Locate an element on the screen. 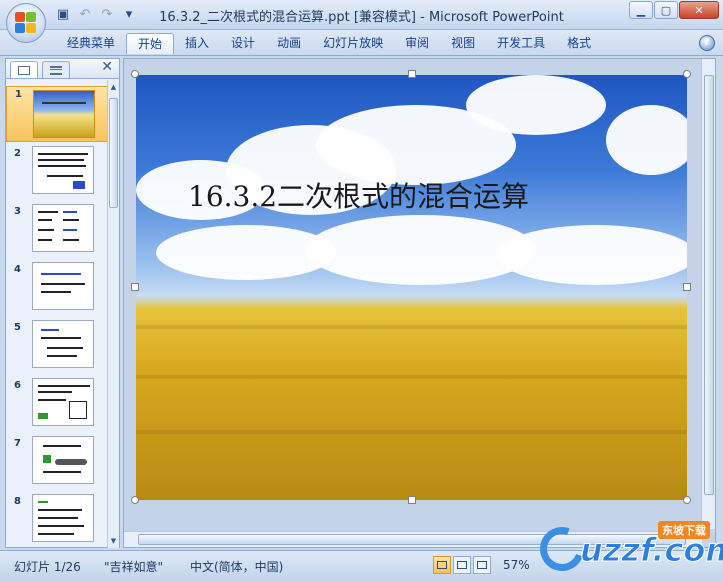 The image size is (723, 582). office-button is located at coordinates (26, 23).